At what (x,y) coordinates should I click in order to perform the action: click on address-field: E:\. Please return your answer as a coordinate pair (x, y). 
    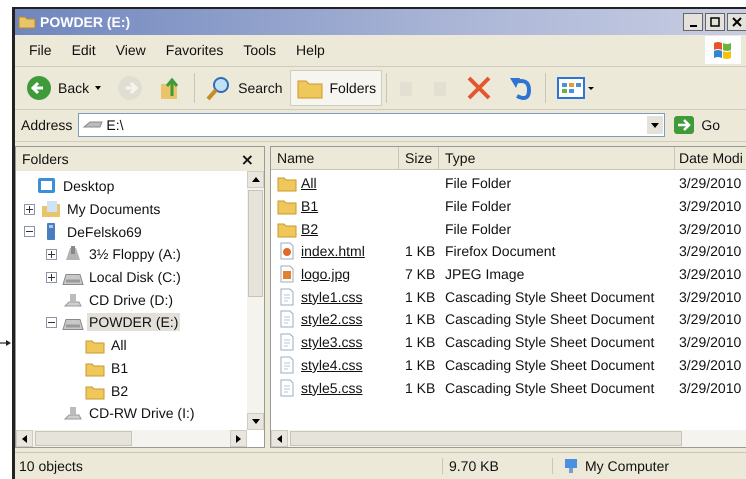
    Looking at the image, I should click on (372, 125).